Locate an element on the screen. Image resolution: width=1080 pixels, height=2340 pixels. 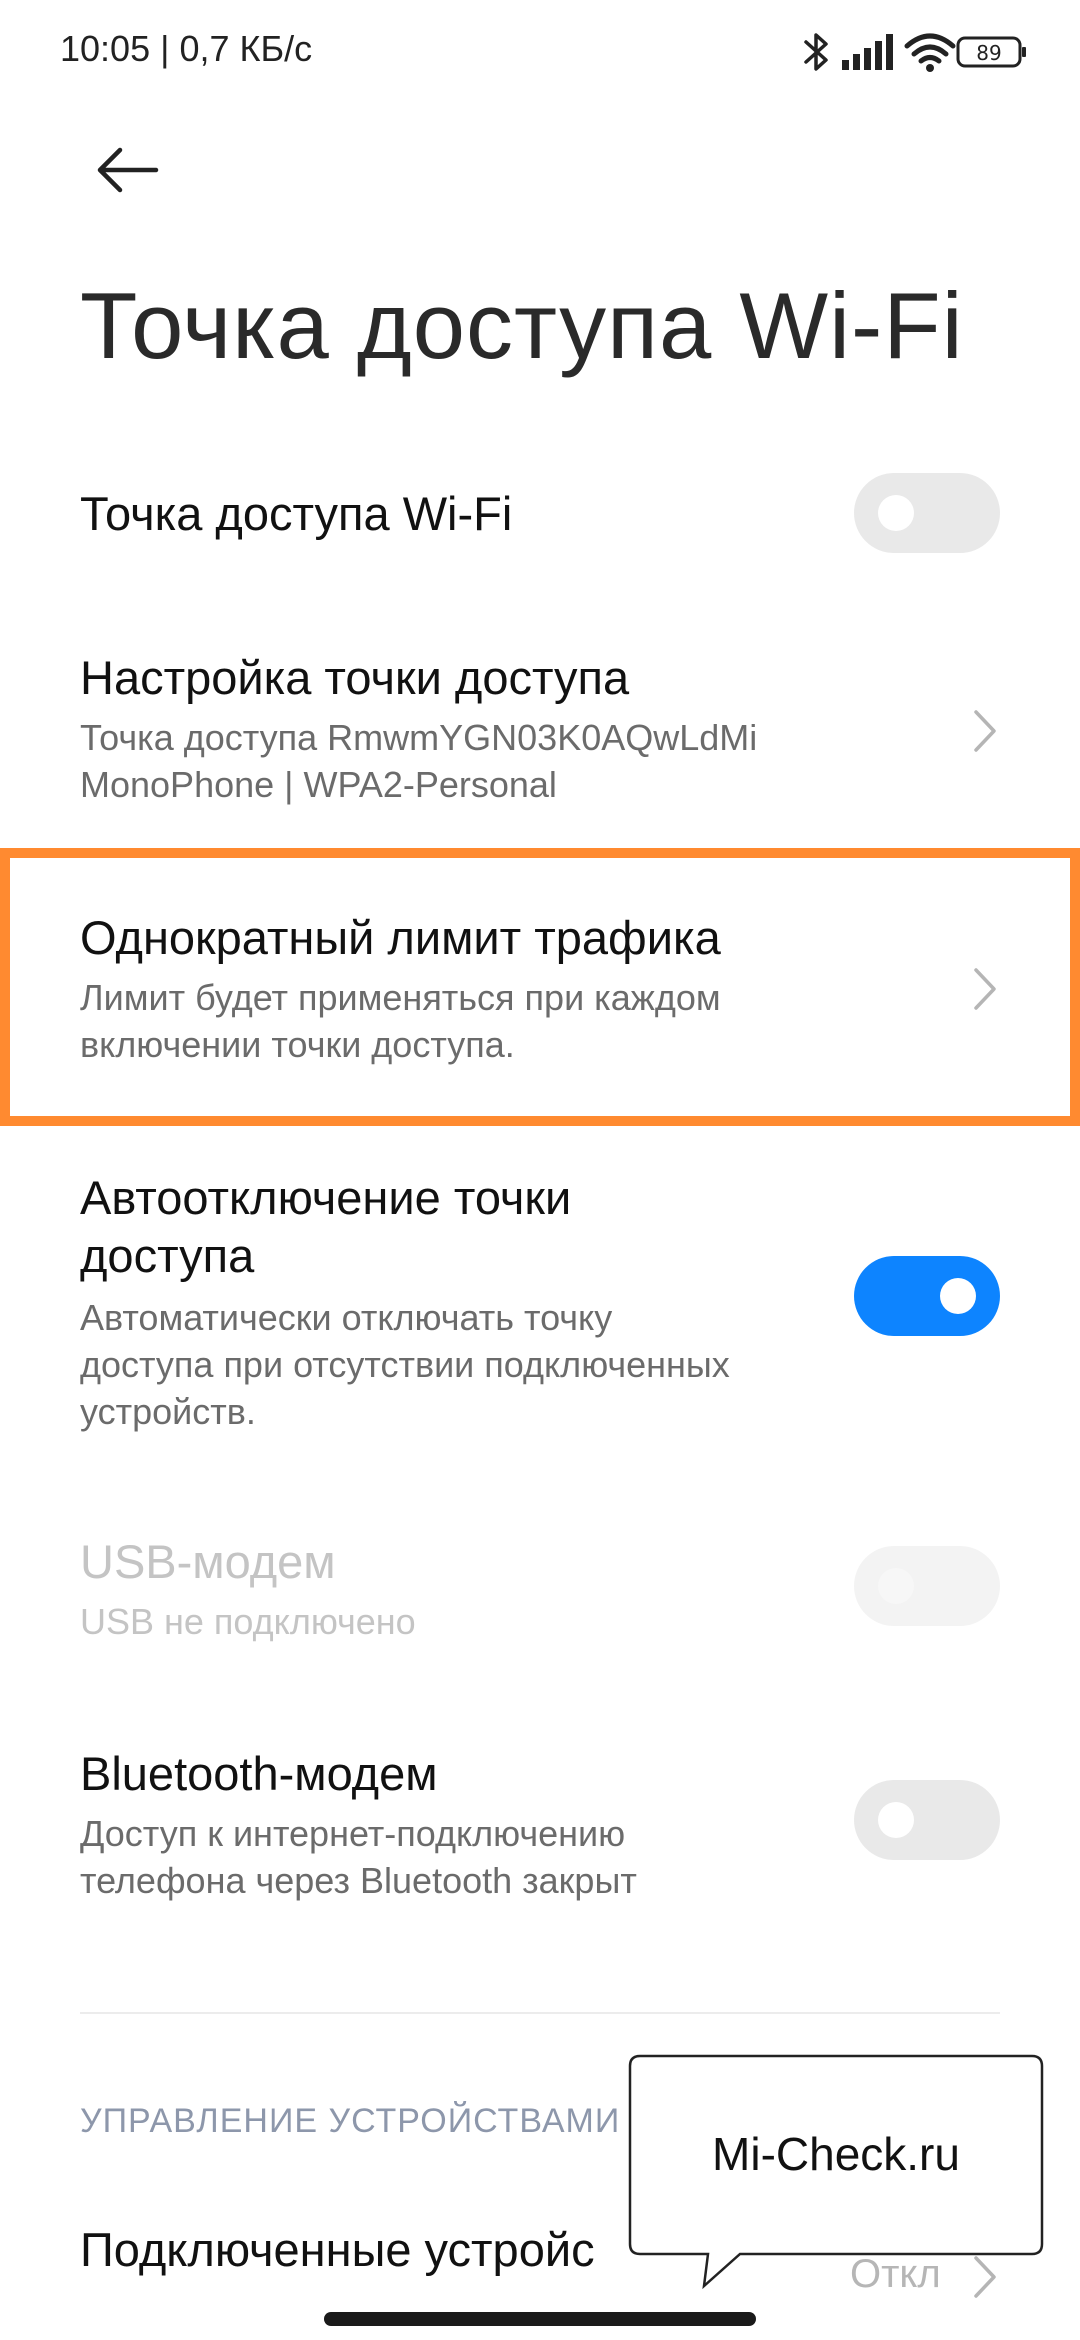
bluetooth-modem-toggle is located at coordinates (927, 1820).